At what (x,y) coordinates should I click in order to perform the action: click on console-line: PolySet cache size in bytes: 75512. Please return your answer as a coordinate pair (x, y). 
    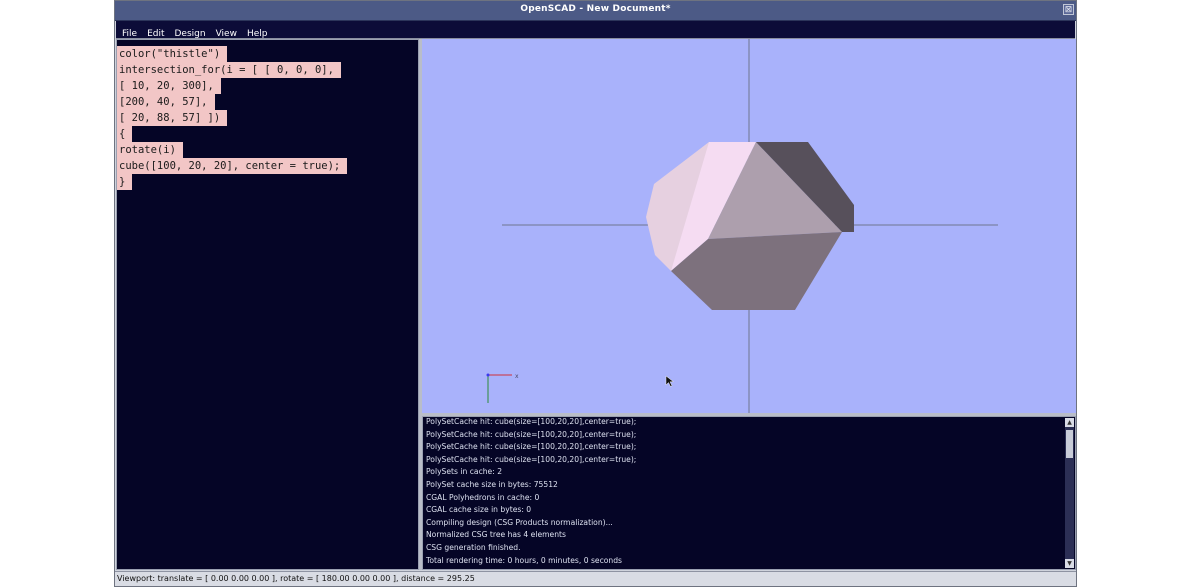
    Looking at the image, I should click on (492, 484).